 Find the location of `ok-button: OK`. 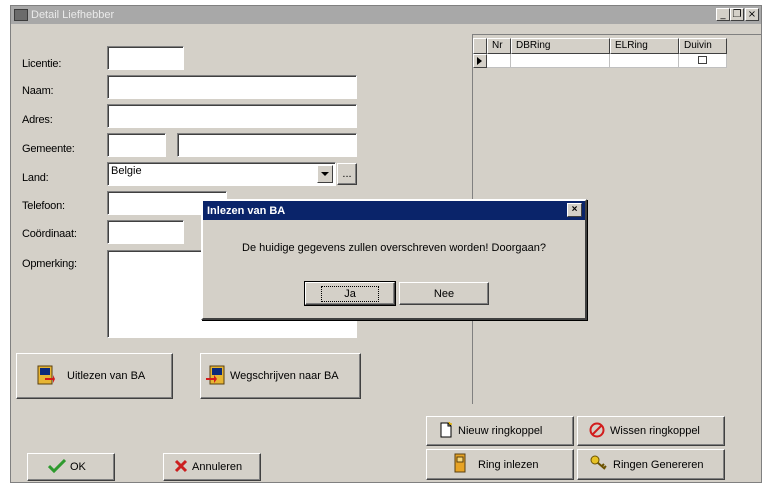

ok-button: OK is located at coordinates (71, 467).